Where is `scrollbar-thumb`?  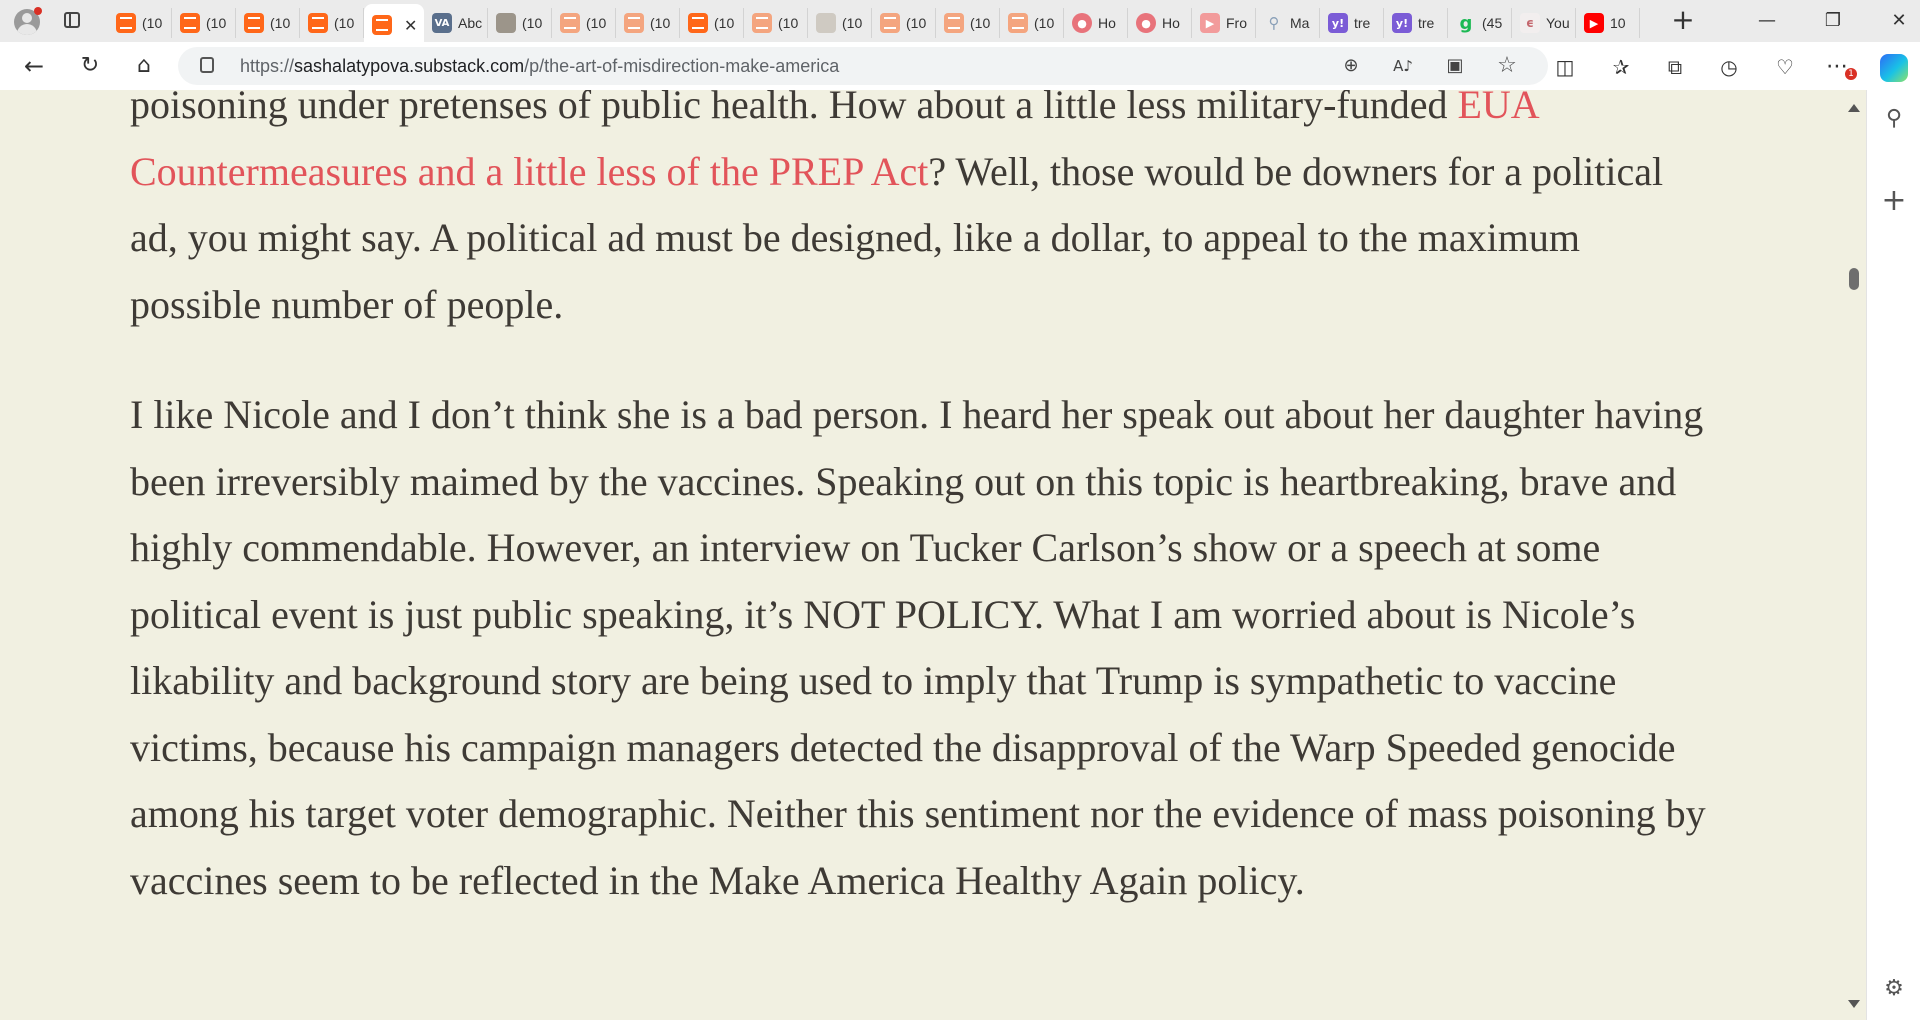 scrollbar-thumb is located at coordinates (1854, 279).